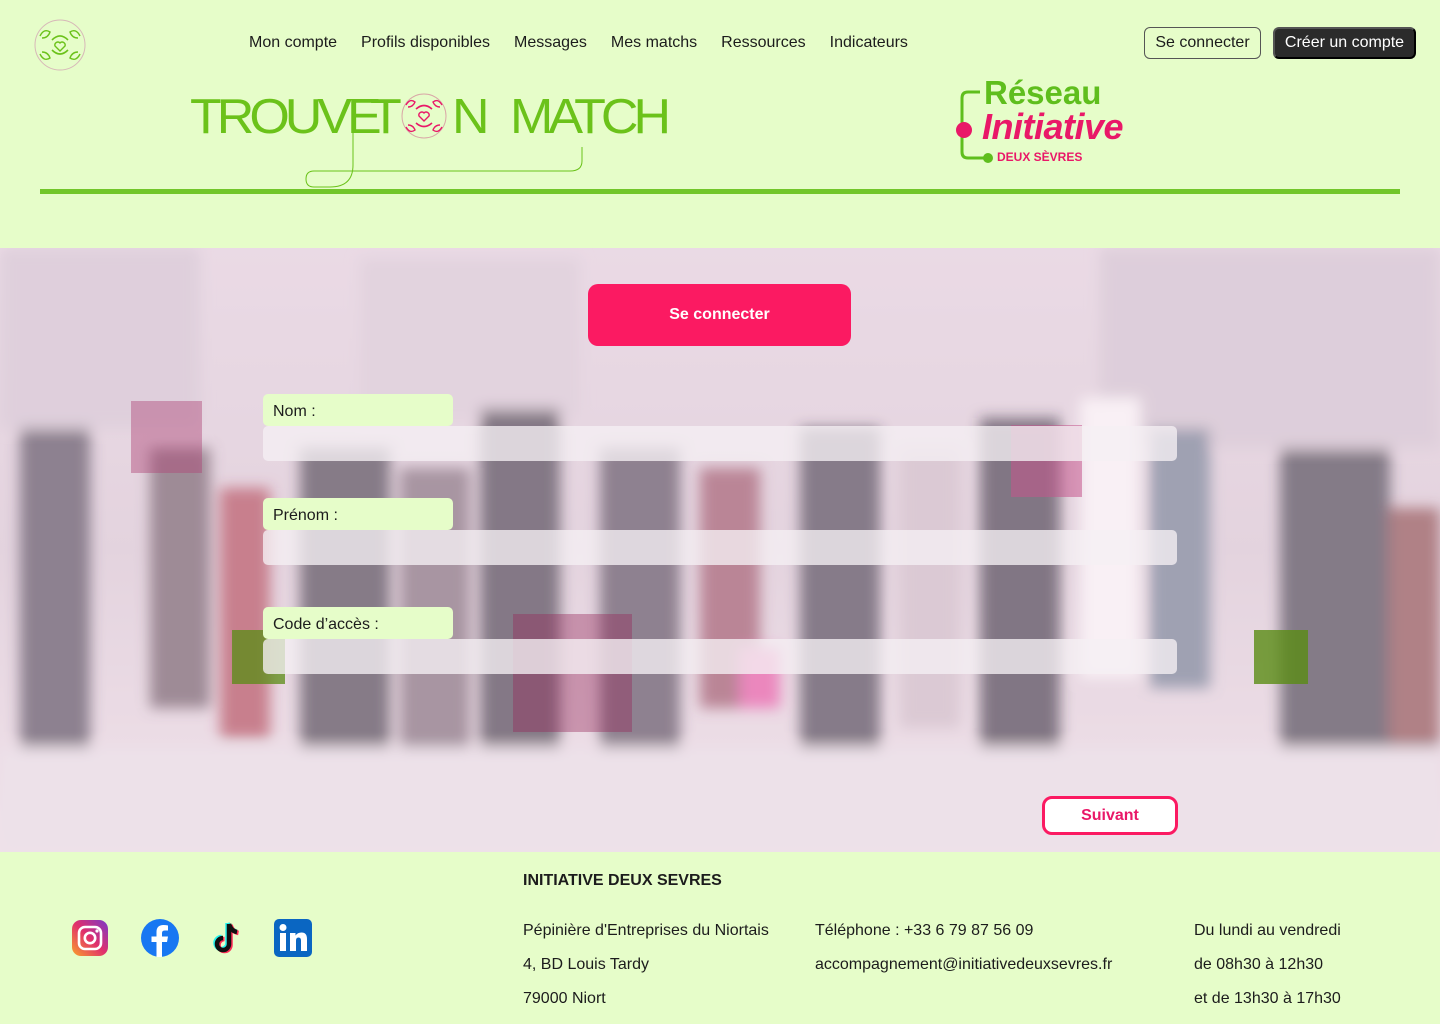 Image resolution: width=1440 pixels, height=1024 pixels. What do you see at coordinates (358, 410) in the screenshot?
I see `nom-label: Nom :` at bounding box center [358, 410].